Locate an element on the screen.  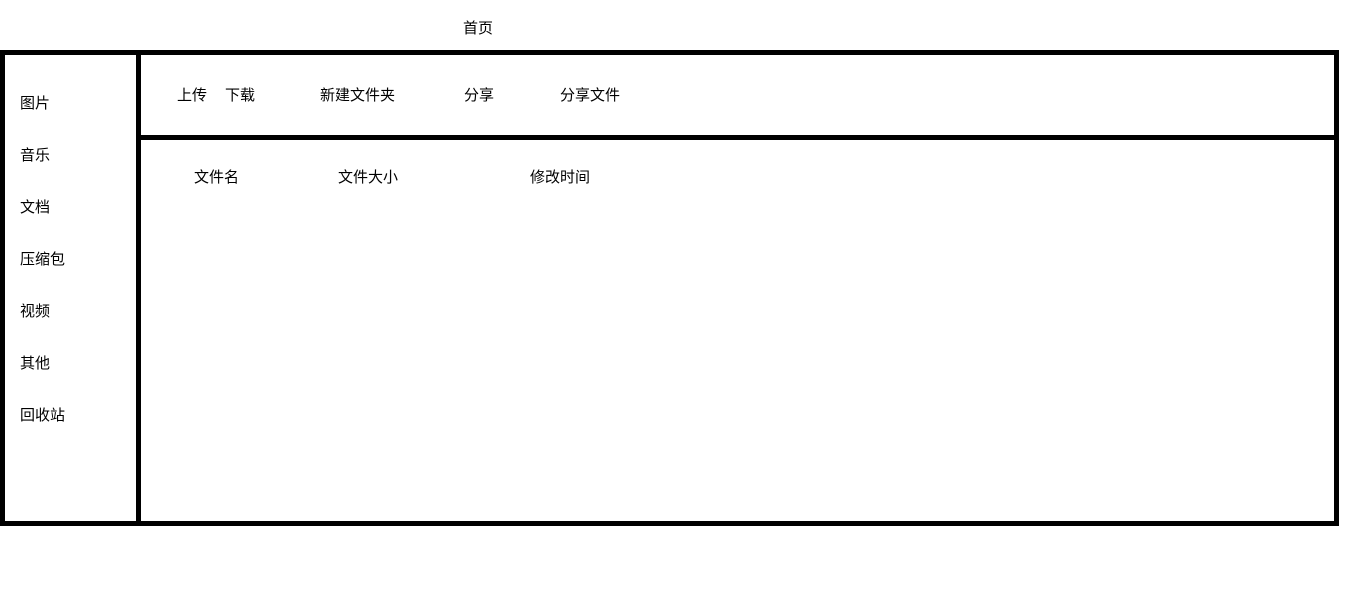
sidebar-item-archives: 压缩包 is located at coordinates (42, 259).